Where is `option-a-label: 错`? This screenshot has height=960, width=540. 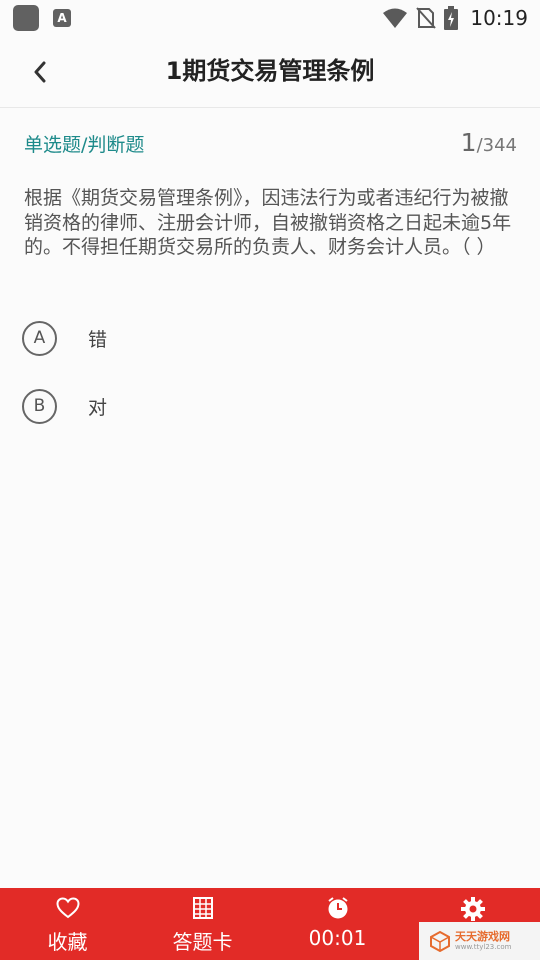 option-a-label: 错 is located at coordinates (98, 339).